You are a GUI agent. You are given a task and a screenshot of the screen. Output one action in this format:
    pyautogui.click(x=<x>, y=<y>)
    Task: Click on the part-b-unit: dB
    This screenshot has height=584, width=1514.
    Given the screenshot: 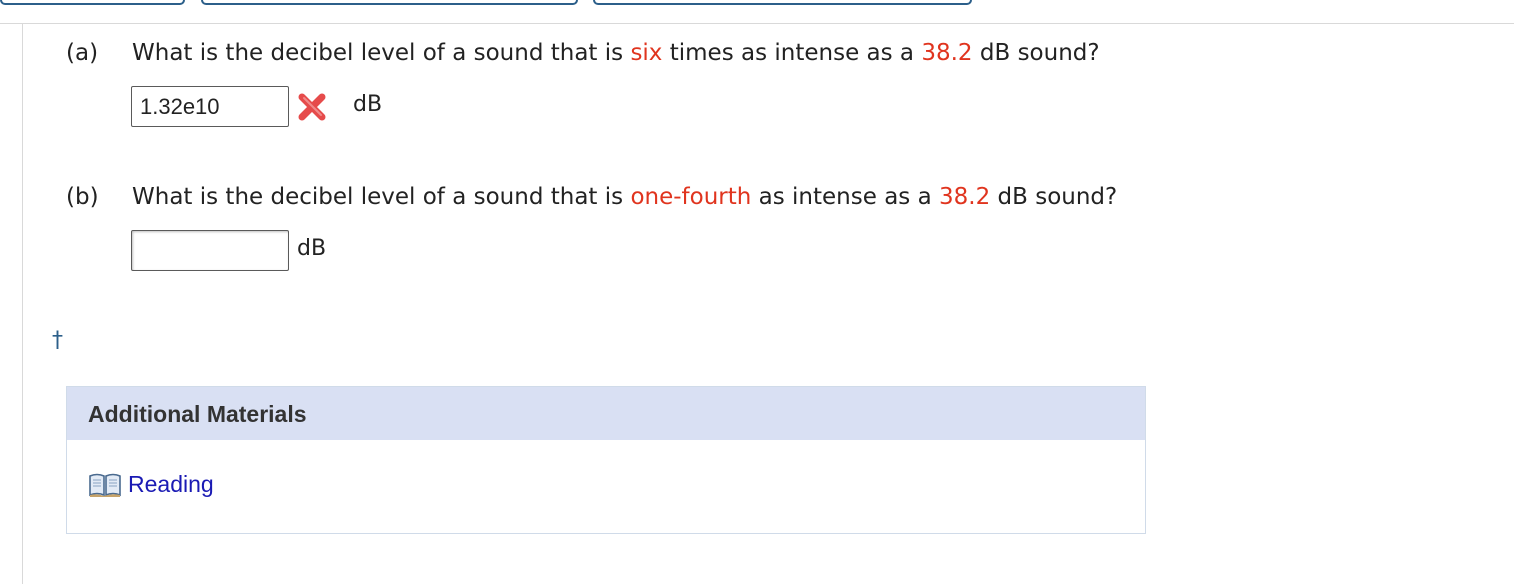 What is the action you would take?
    pyautogui.click(x=312, y=248)
    